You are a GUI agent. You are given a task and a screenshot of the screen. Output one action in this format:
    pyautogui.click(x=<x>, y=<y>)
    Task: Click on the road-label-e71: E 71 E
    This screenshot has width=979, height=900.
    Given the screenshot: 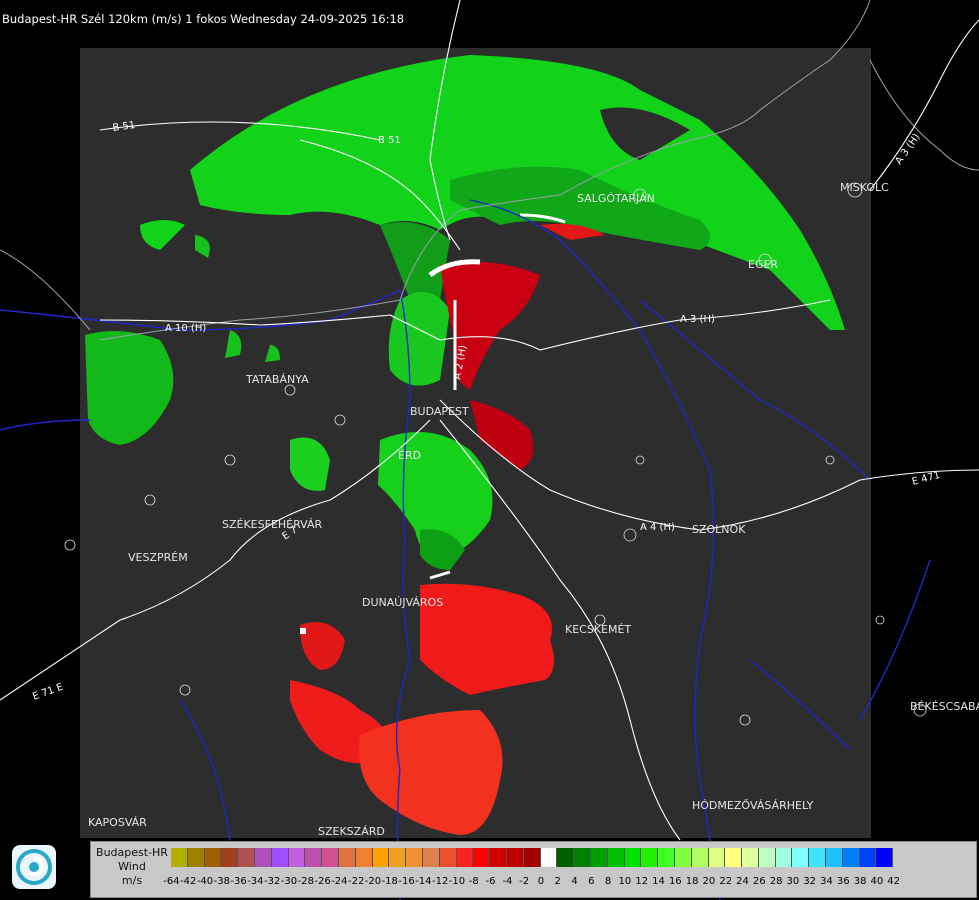 What is the action you would take?
    pyautogui.click(x=48, y=692)
    